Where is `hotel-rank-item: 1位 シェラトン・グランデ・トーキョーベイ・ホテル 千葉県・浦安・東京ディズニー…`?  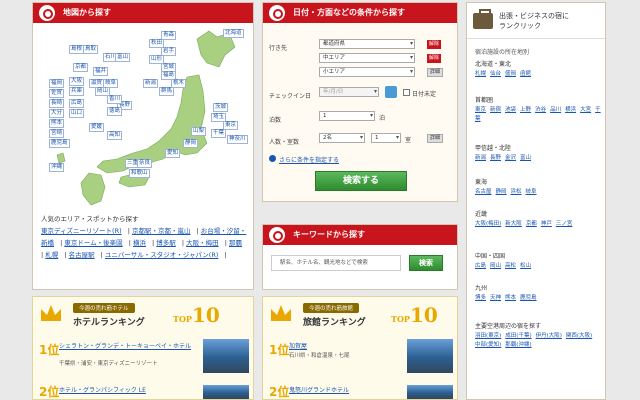
hotel-rank-item: 1位 シェラトン・グランデ・トーキョーベイ・ホテル 千葉県・浦安・東京ディズニー… is located at coordinates (119, 356).